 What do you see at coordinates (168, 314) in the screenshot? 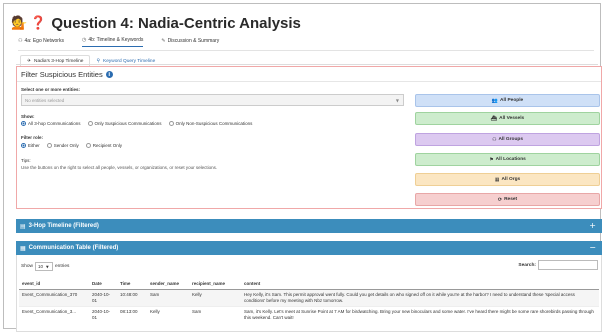
I see `cell-sender: Kelly` at bounding box center [168, 314].